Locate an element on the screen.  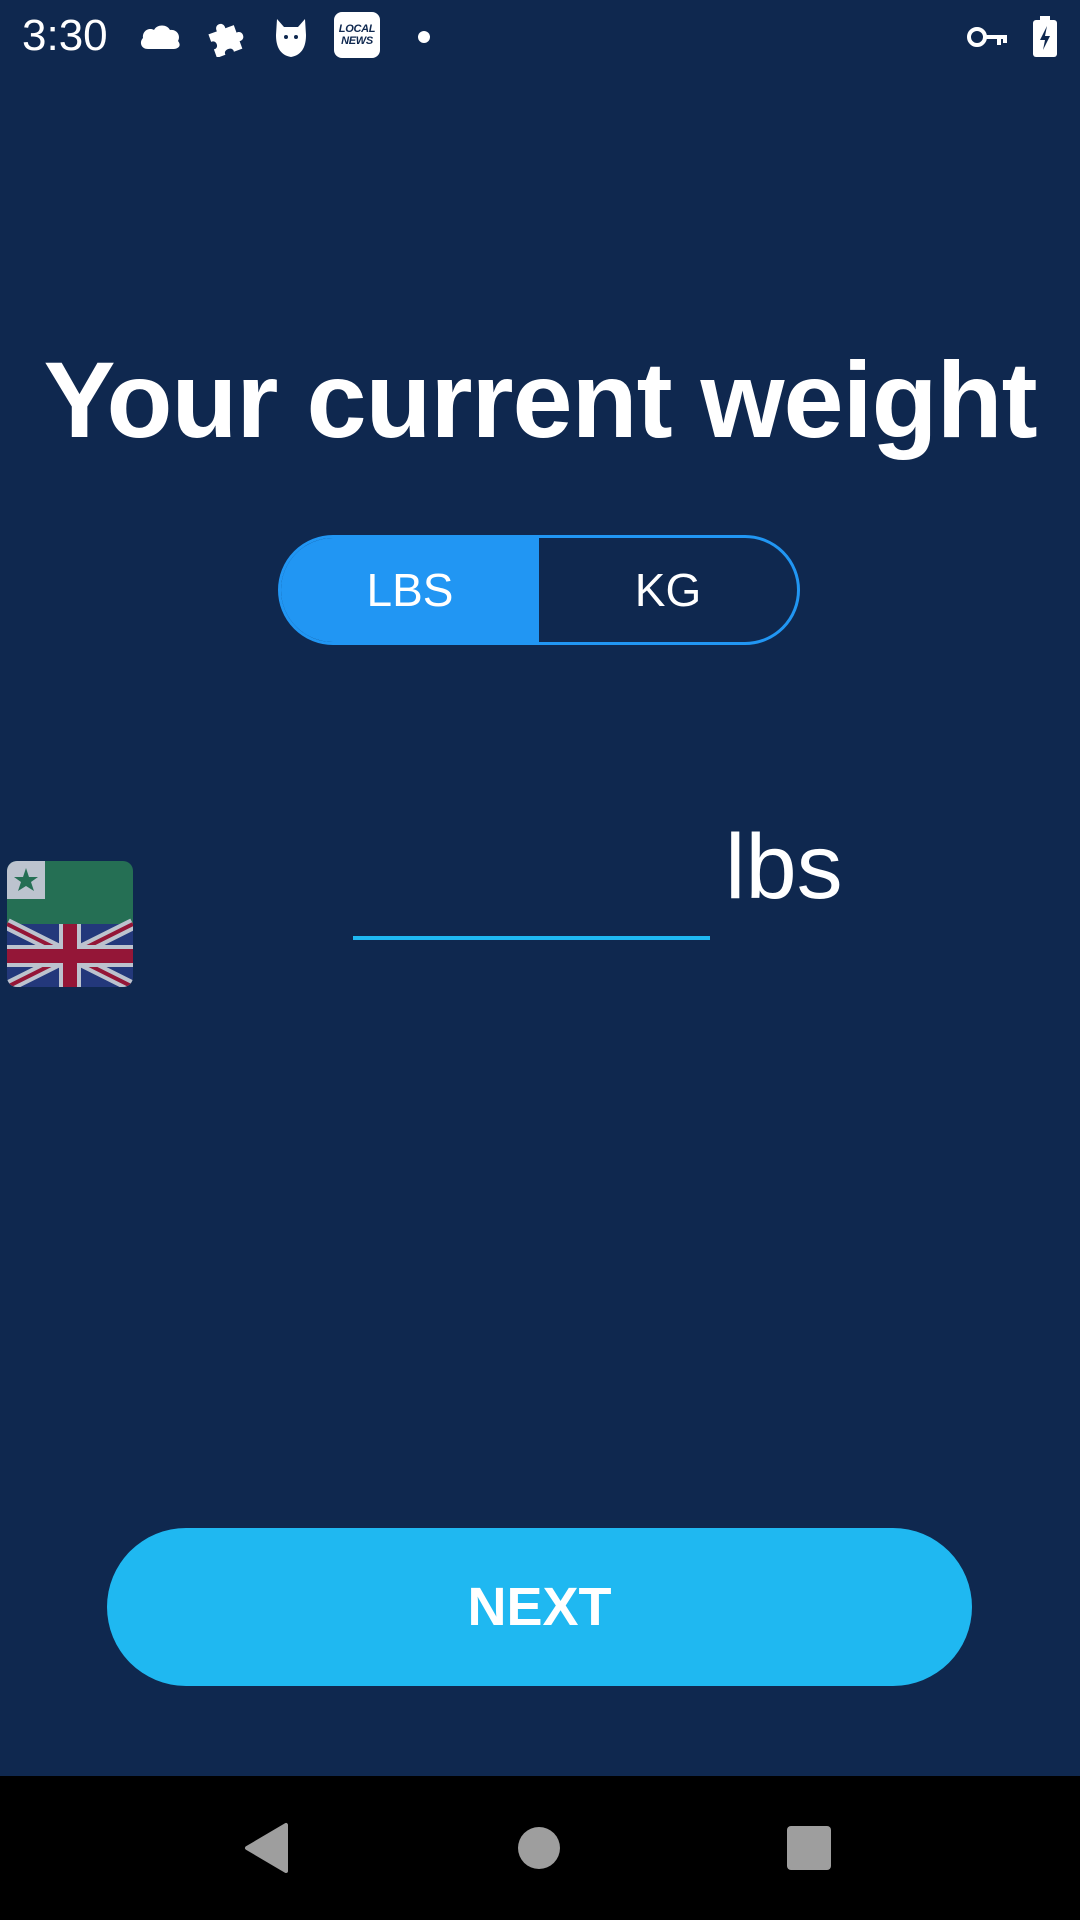
local-news-icon: LOCAL NEWS is located at coordinates (357, 35).